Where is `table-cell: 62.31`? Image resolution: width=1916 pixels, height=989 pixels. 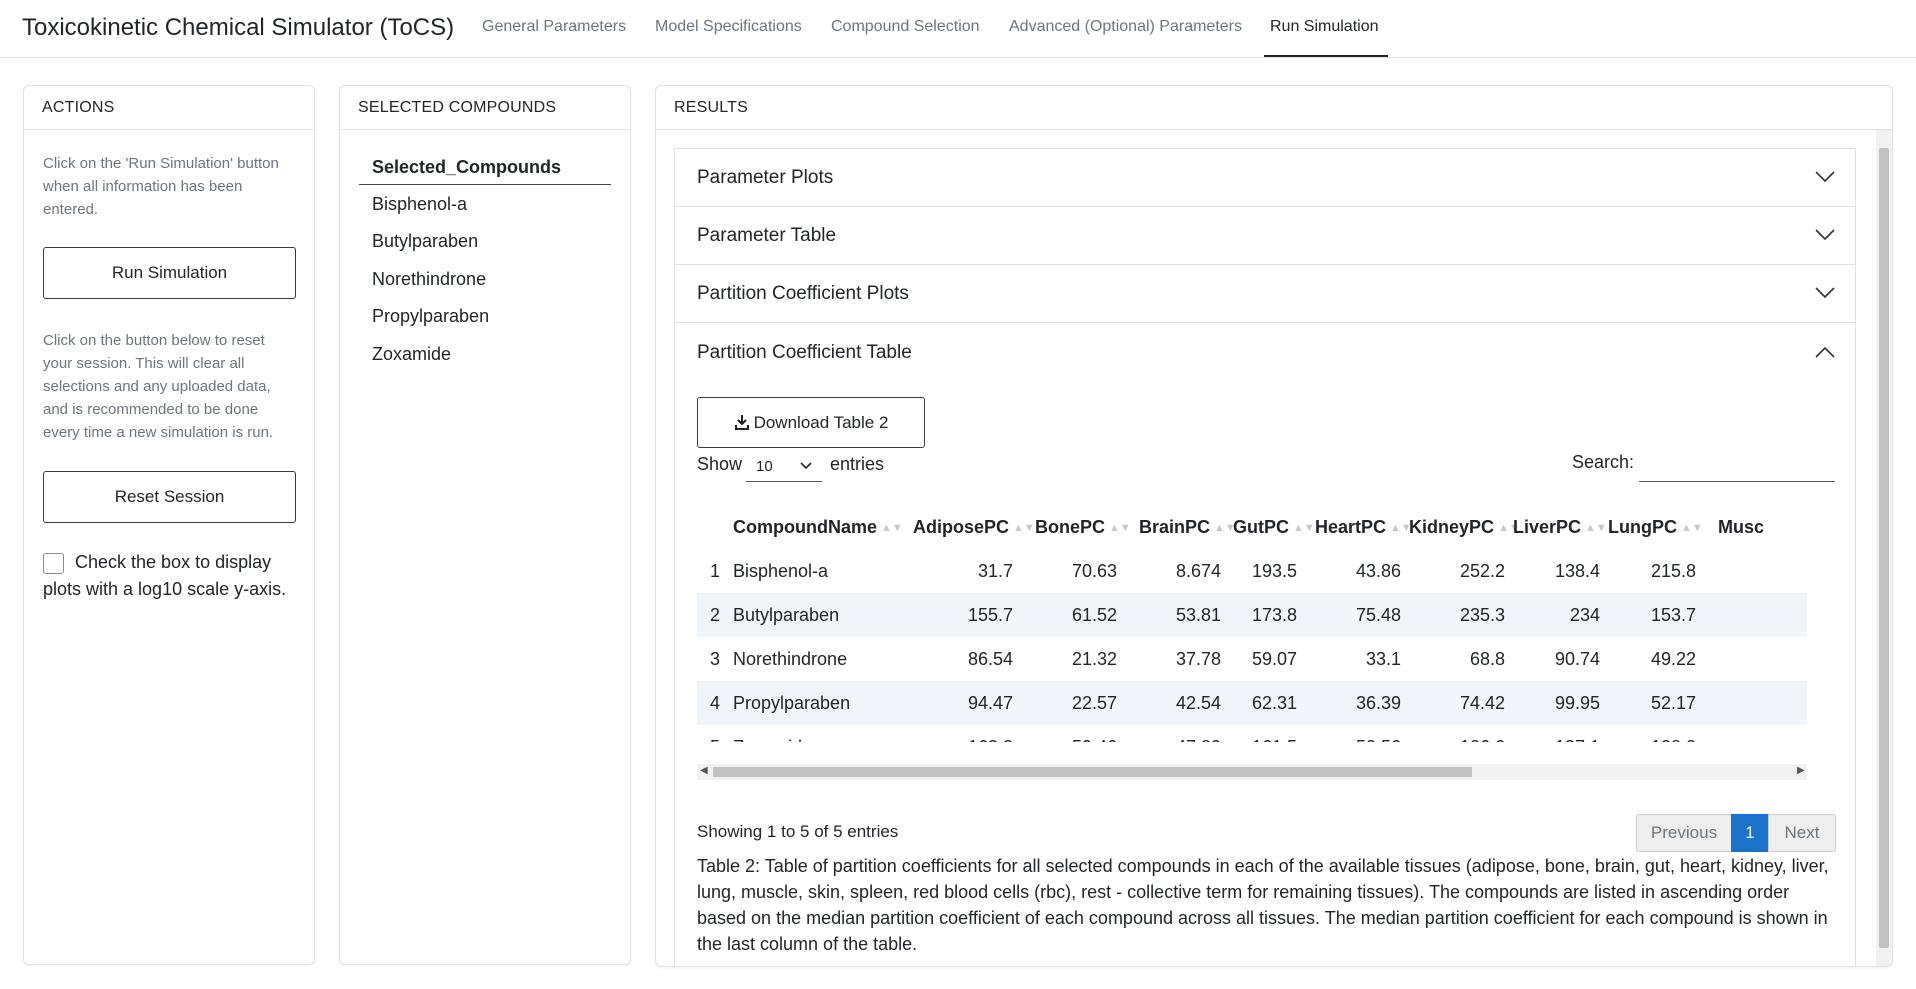 table-cell: 62.31 is located at coordinates (1263, 703).